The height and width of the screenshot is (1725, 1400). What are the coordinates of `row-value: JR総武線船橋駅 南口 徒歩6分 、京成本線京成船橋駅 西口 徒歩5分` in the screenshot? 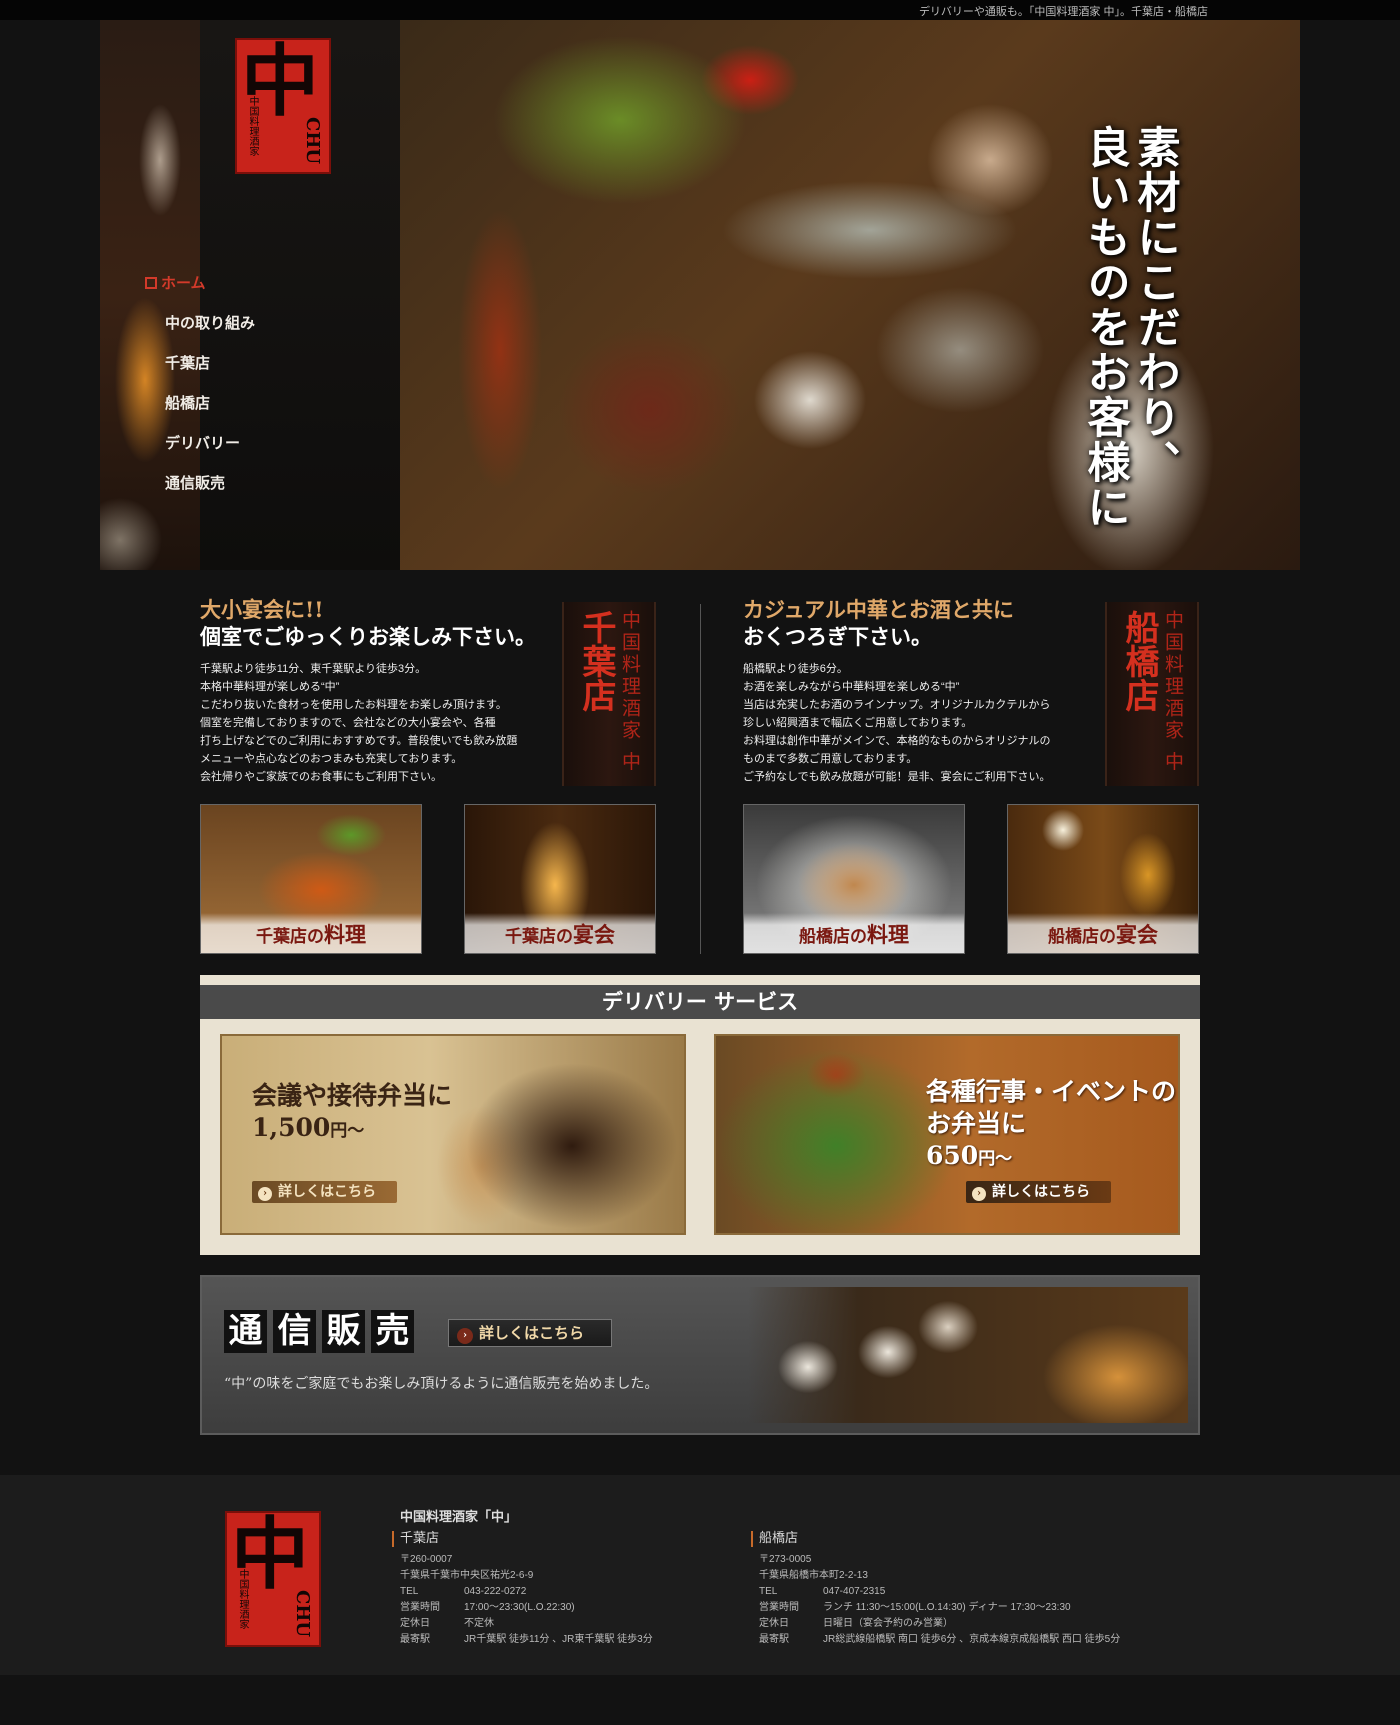 It's located at (972, 1639).